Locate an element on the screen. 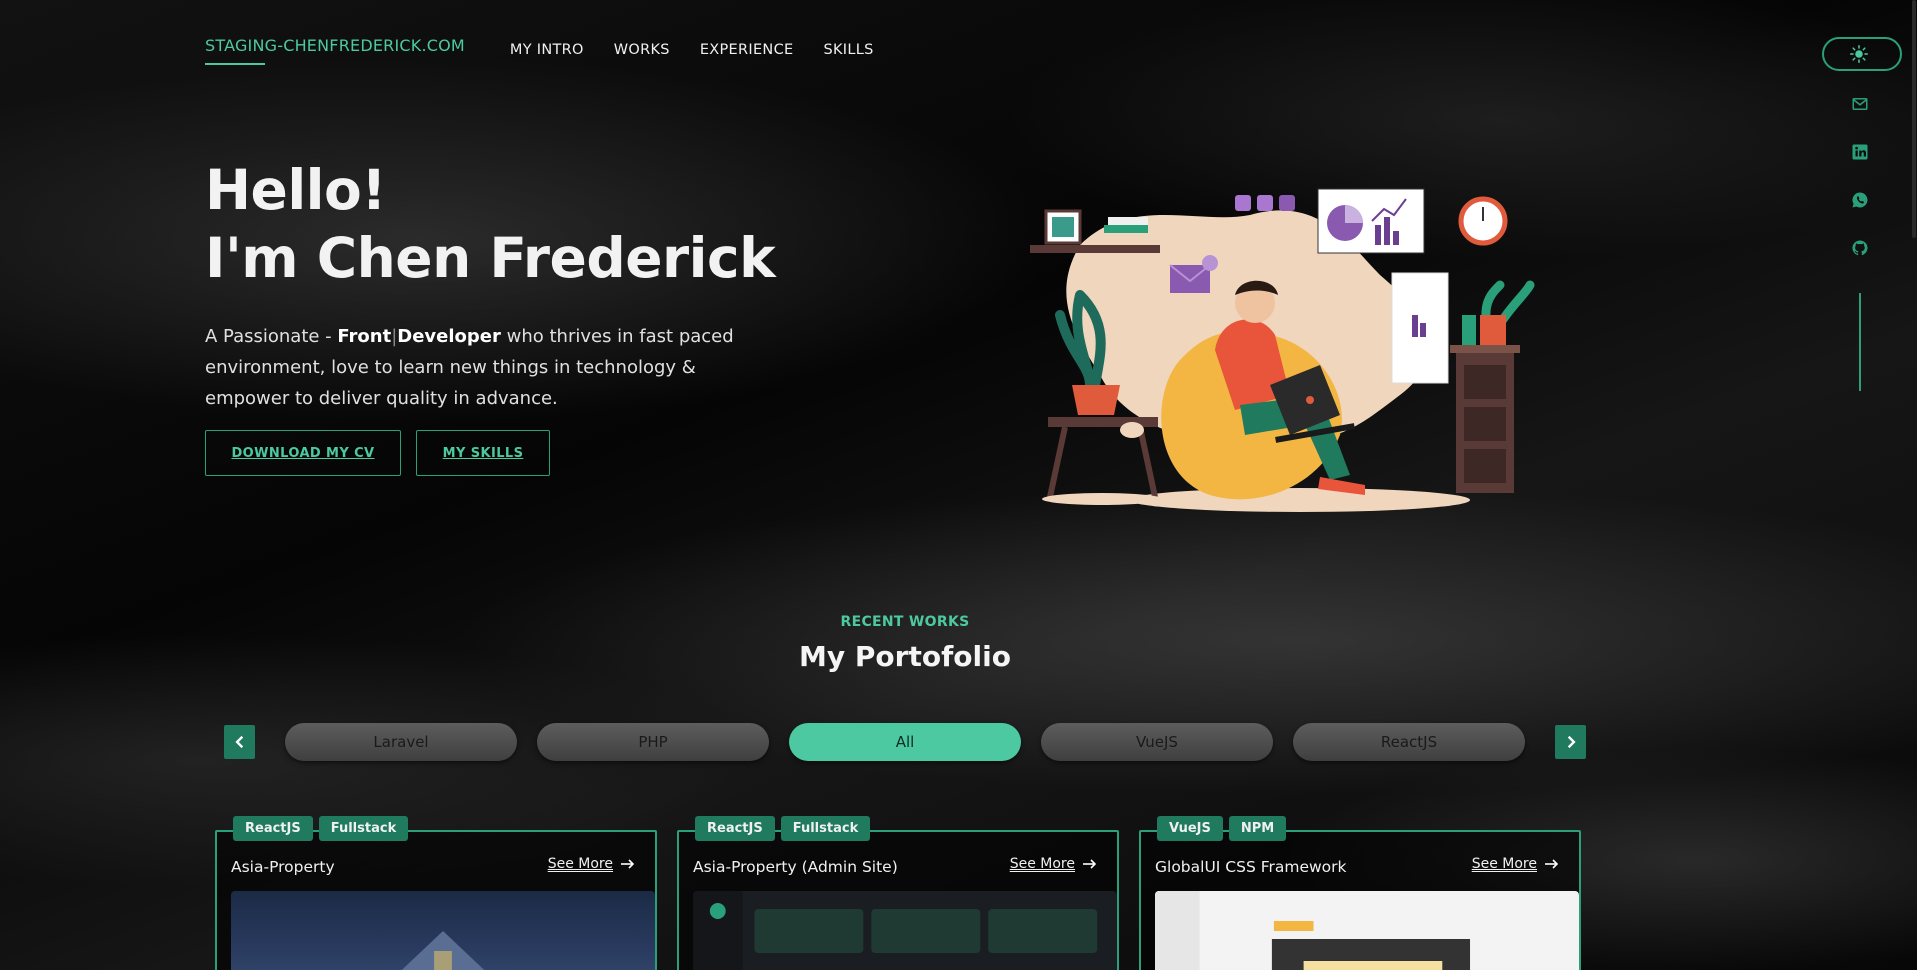 This screenshot has width=1917, height=970. chevron-right-icon is located at coordinates (1571, 742).